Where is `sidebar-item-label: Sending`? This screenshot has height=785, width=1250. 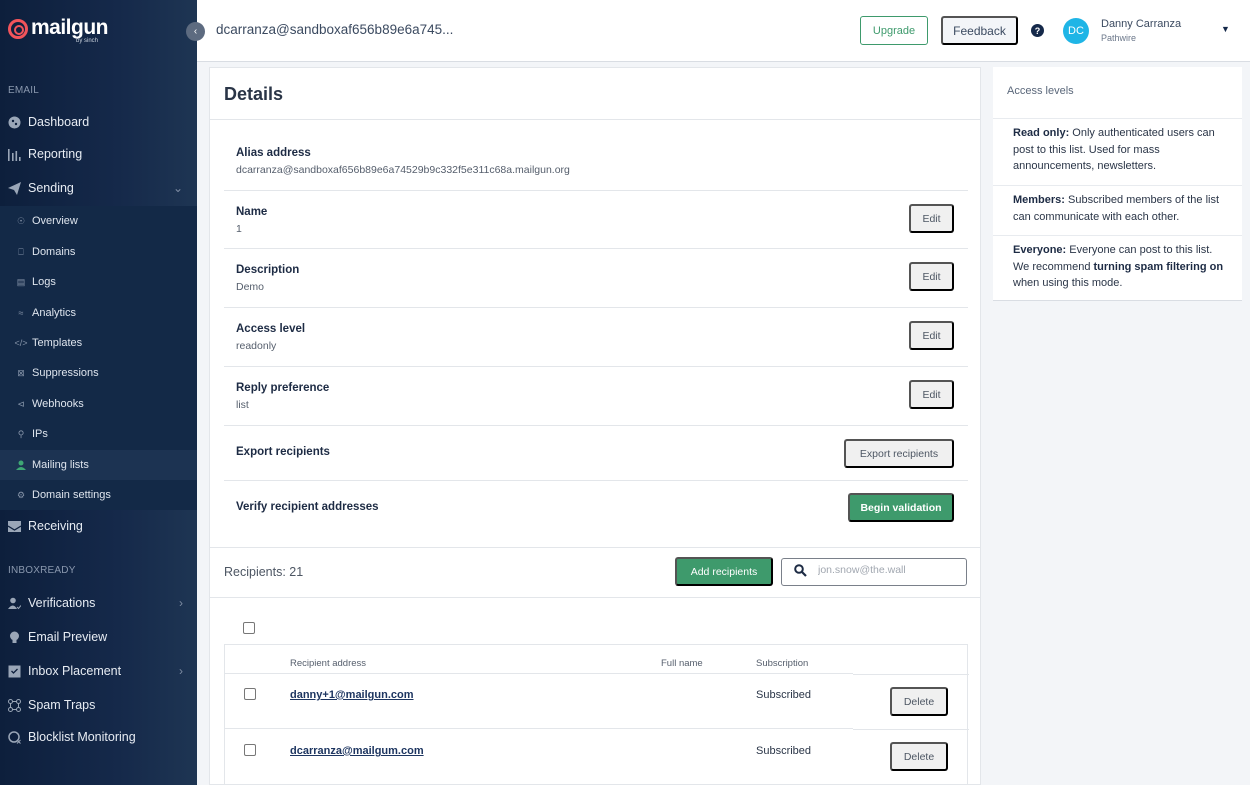 sidebar-item-label: Sending is located at coordinates (51, 188).